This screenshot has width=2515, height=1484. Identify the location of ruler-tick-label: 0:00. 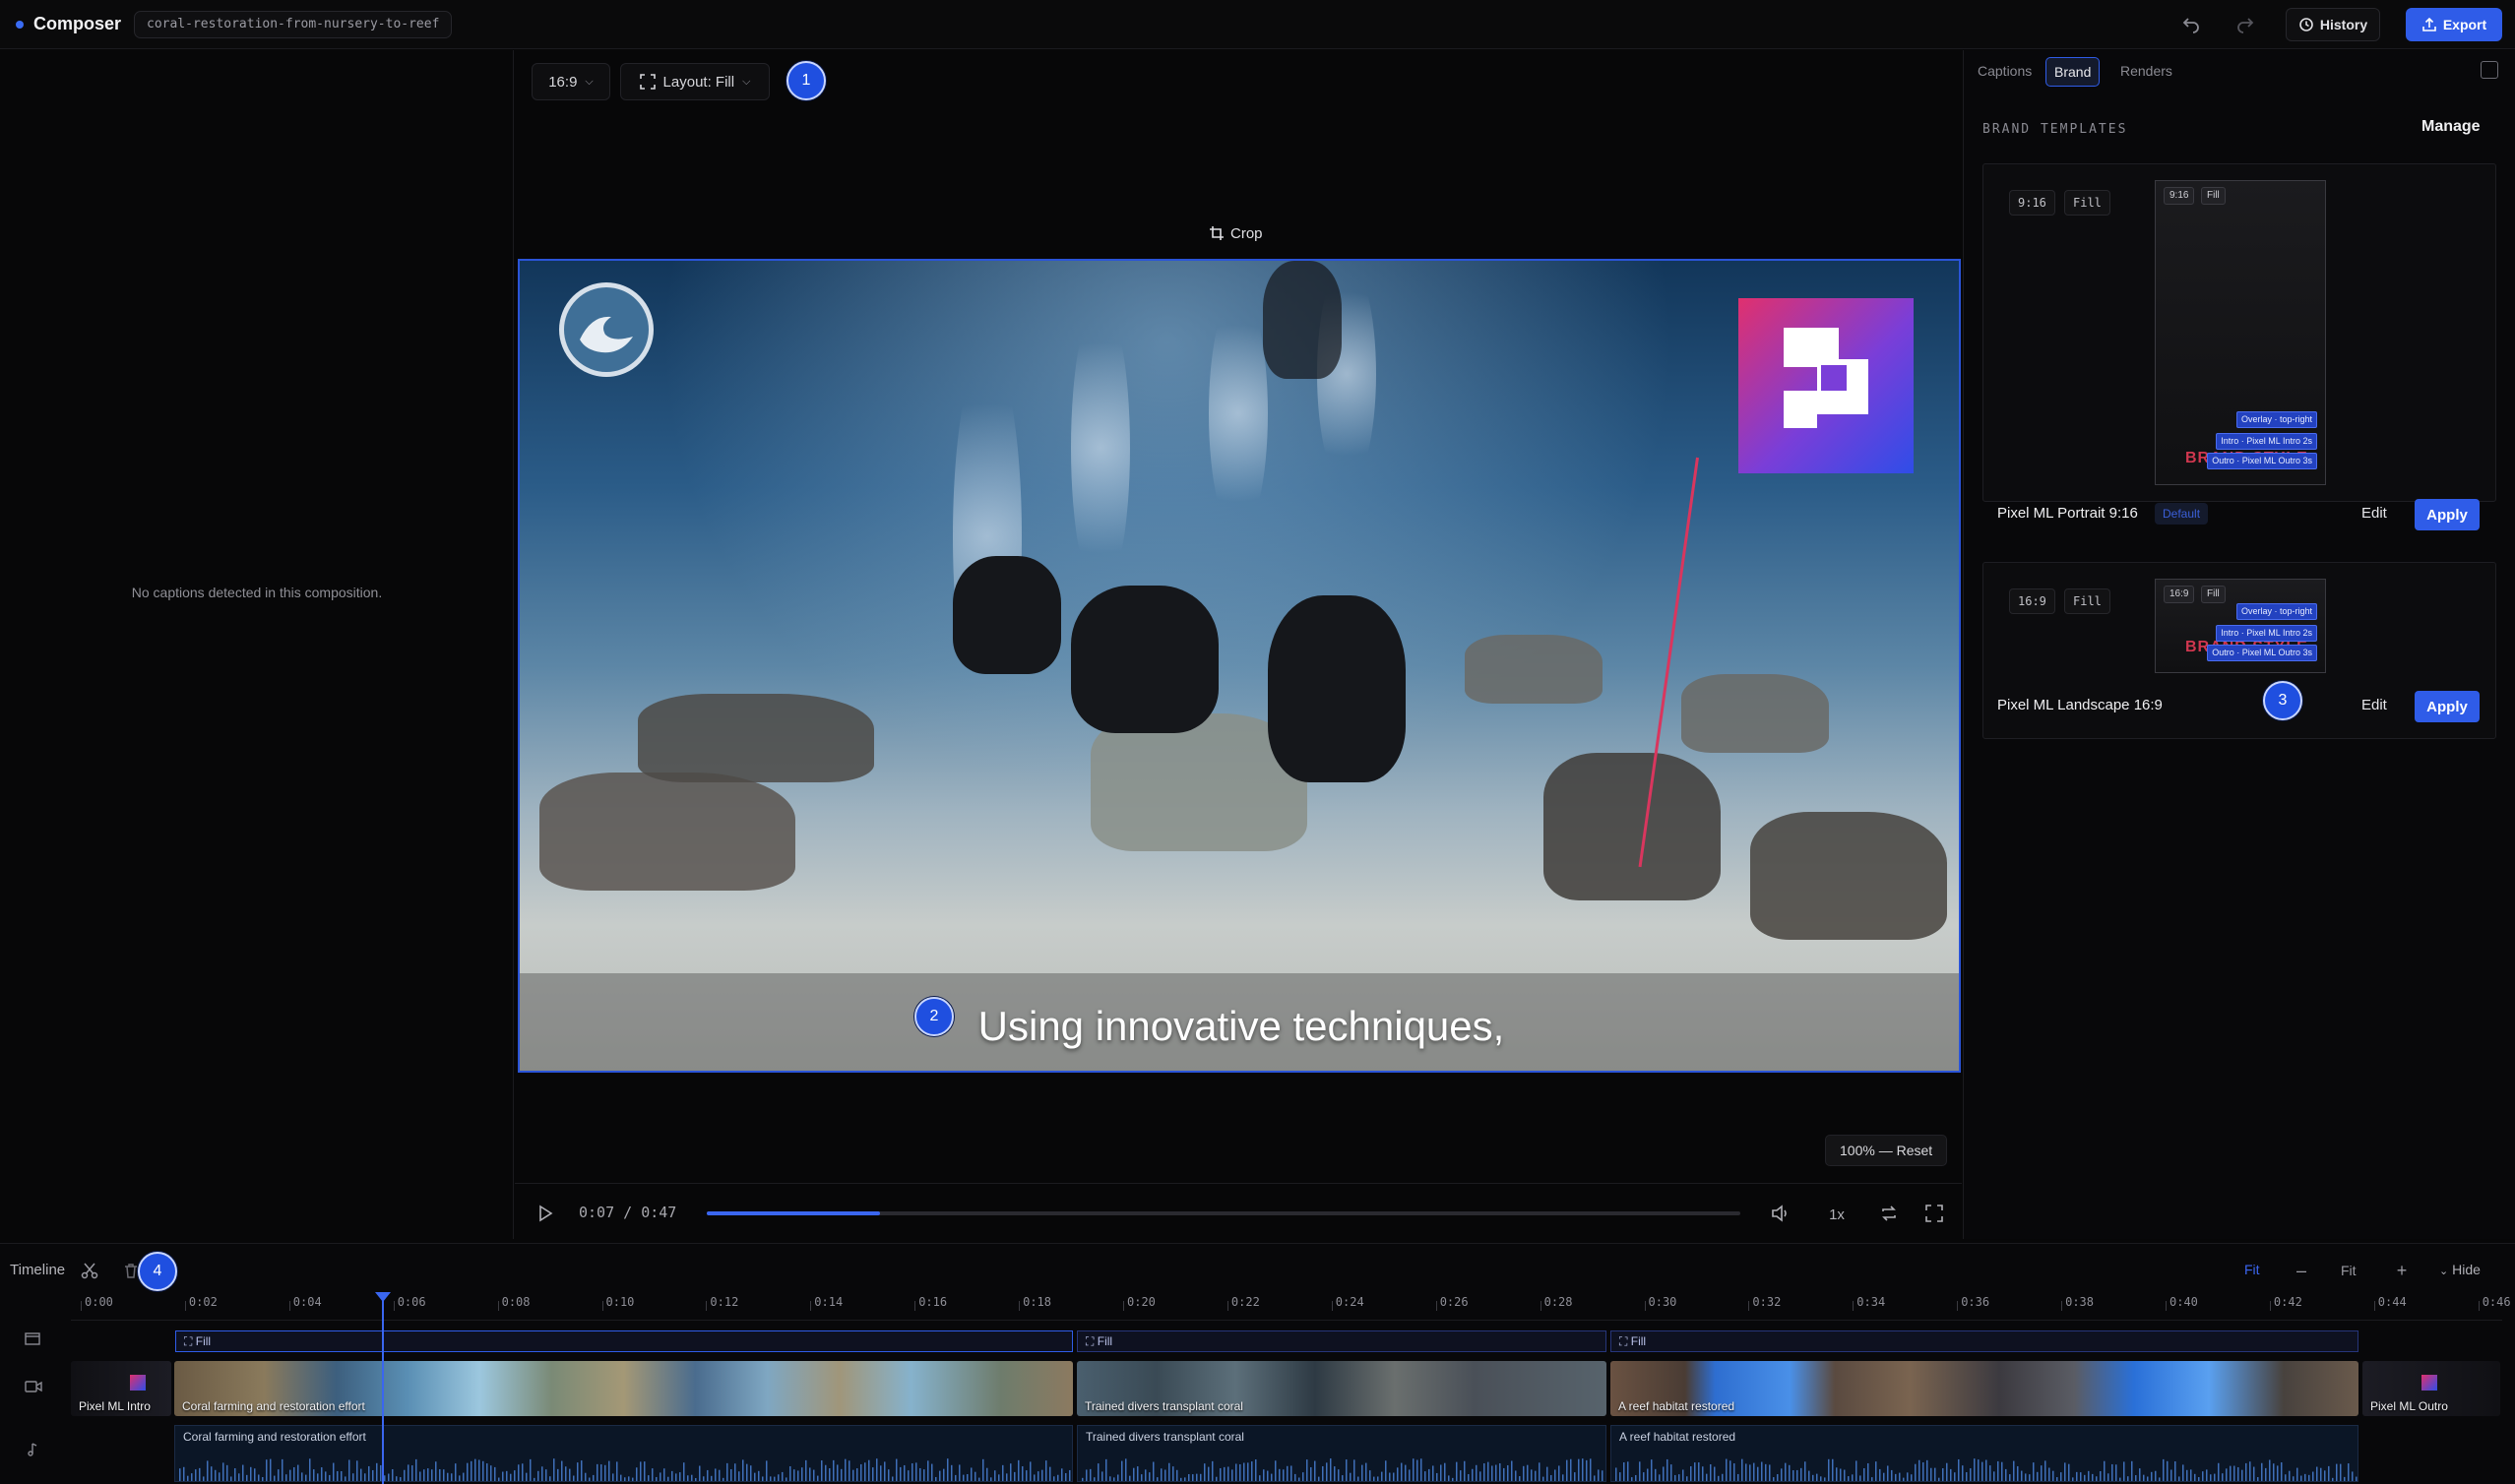
(99, 1302).